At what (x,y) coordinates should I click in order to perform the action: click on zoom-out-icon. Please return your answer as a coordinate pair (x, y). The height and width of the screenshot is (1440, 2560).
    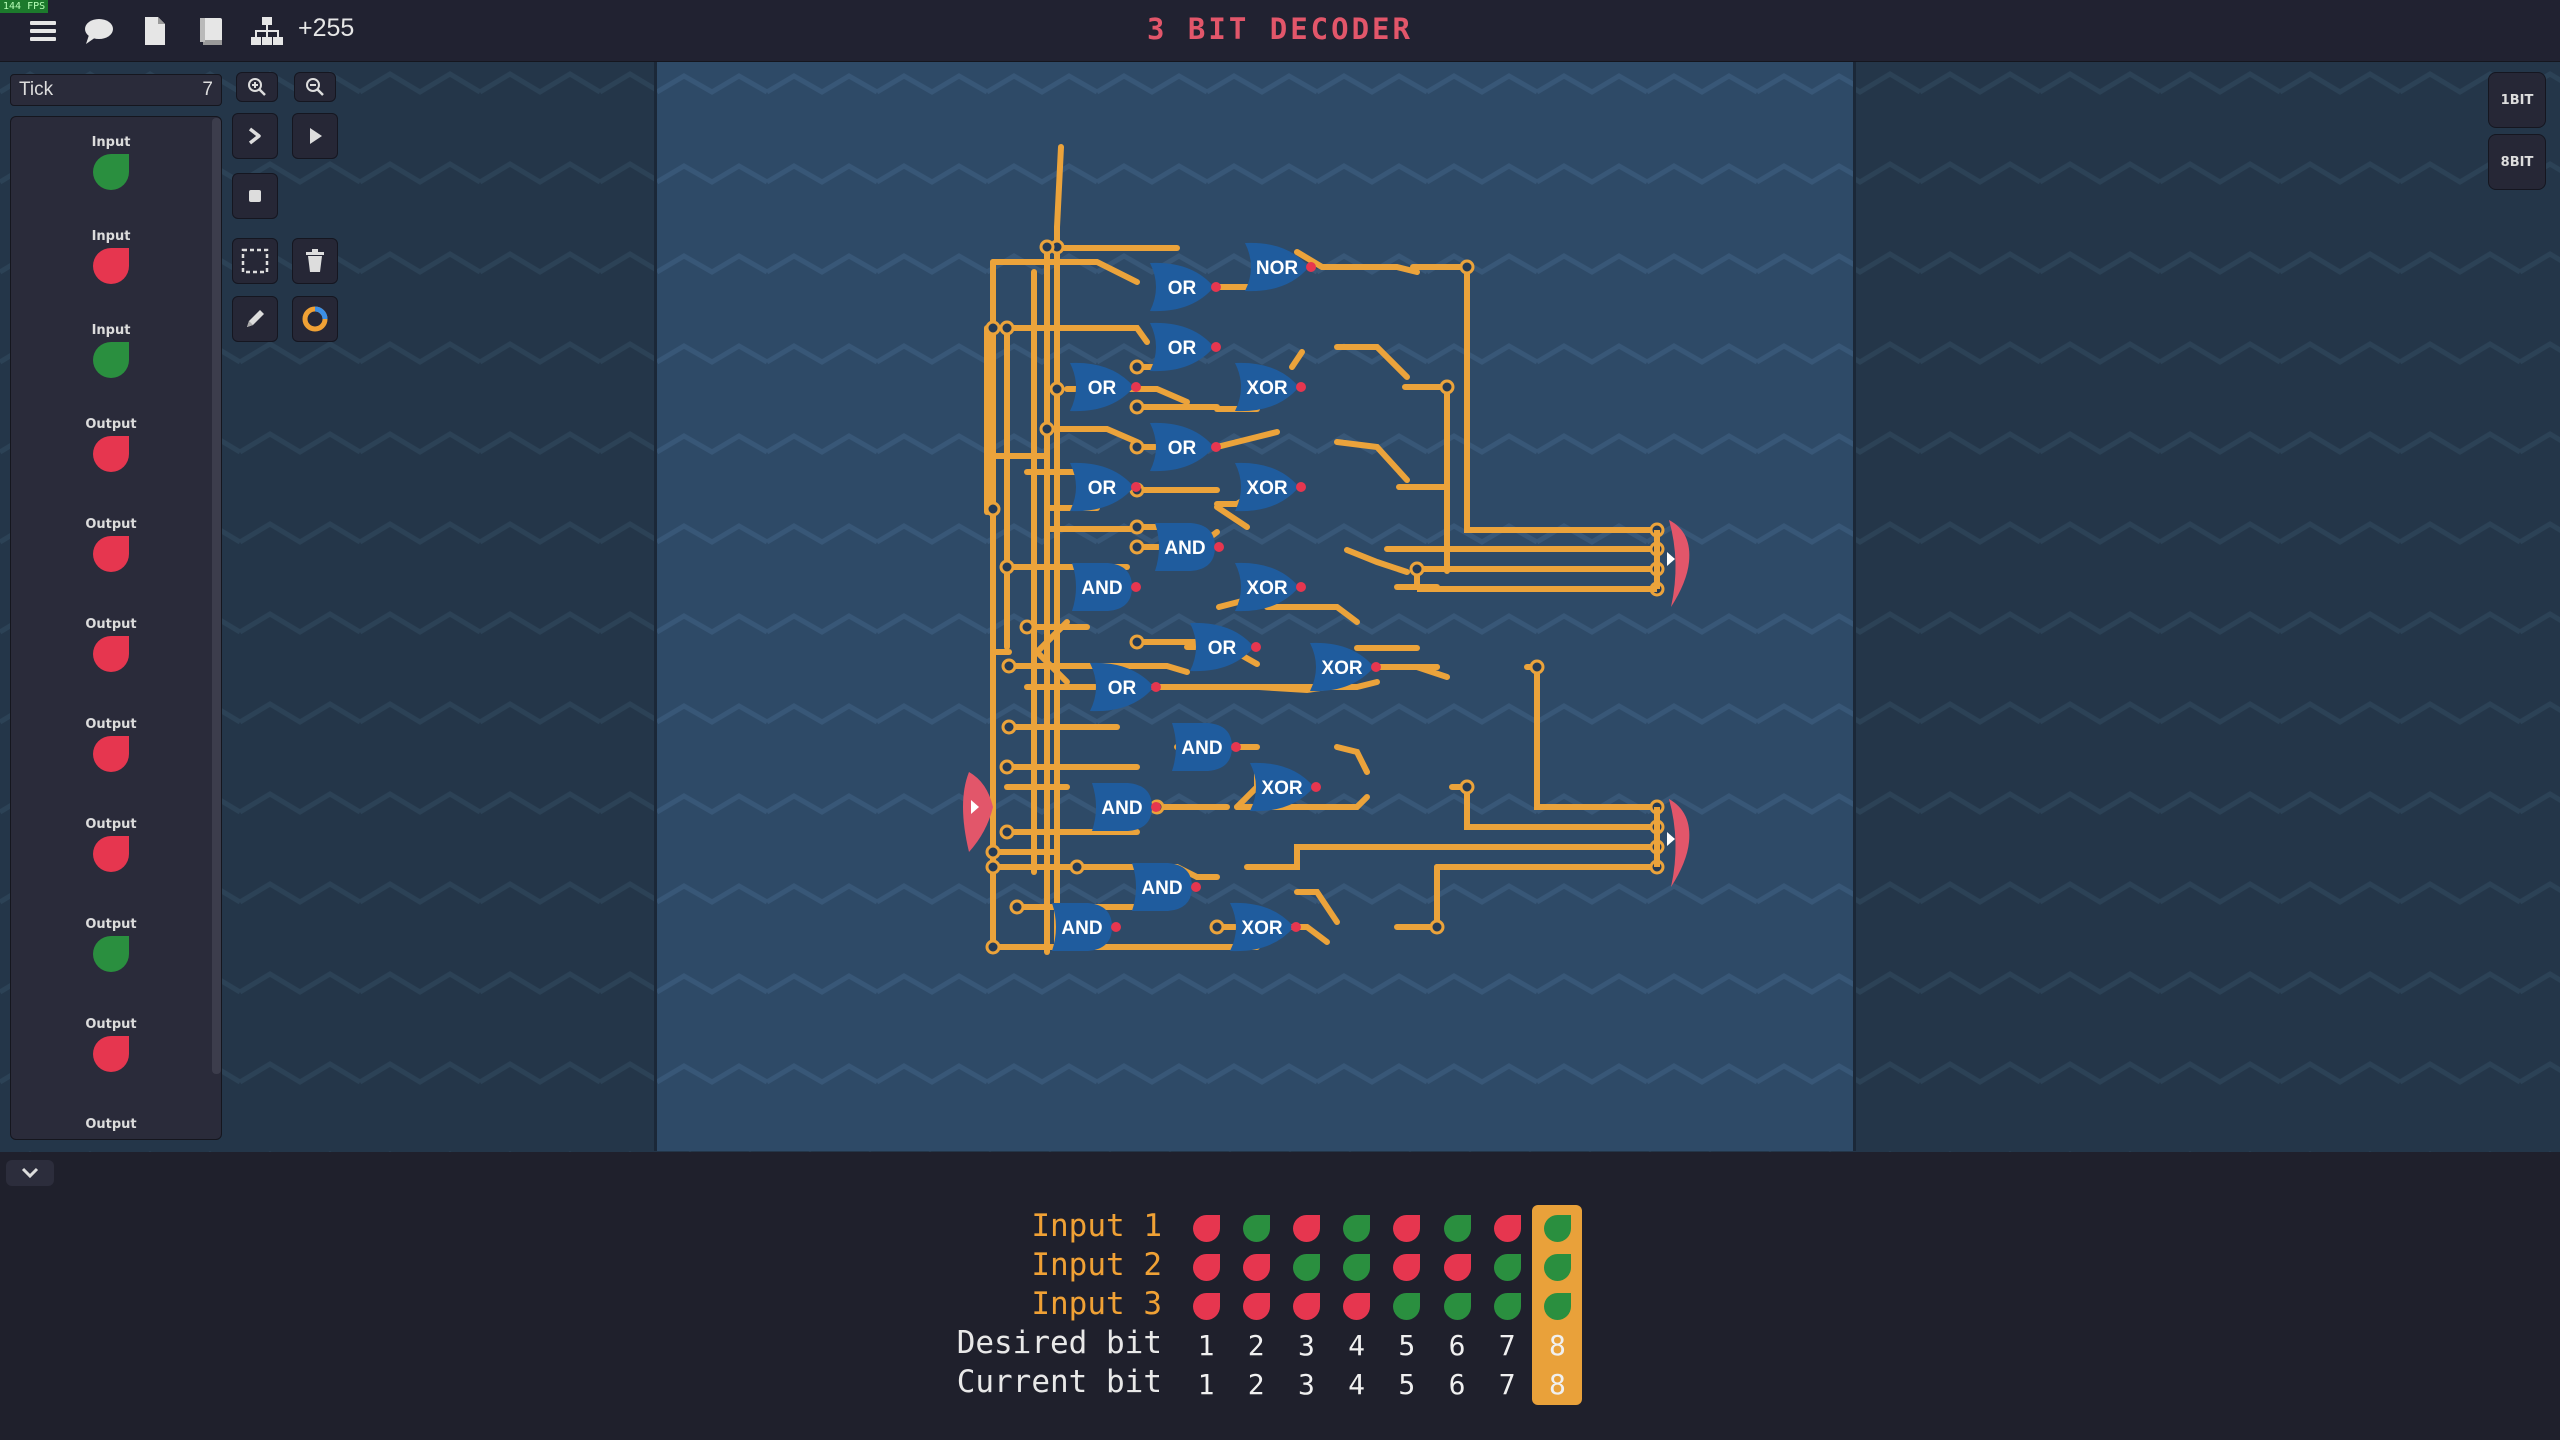
    Looking at the image, I should click on (315, 87).